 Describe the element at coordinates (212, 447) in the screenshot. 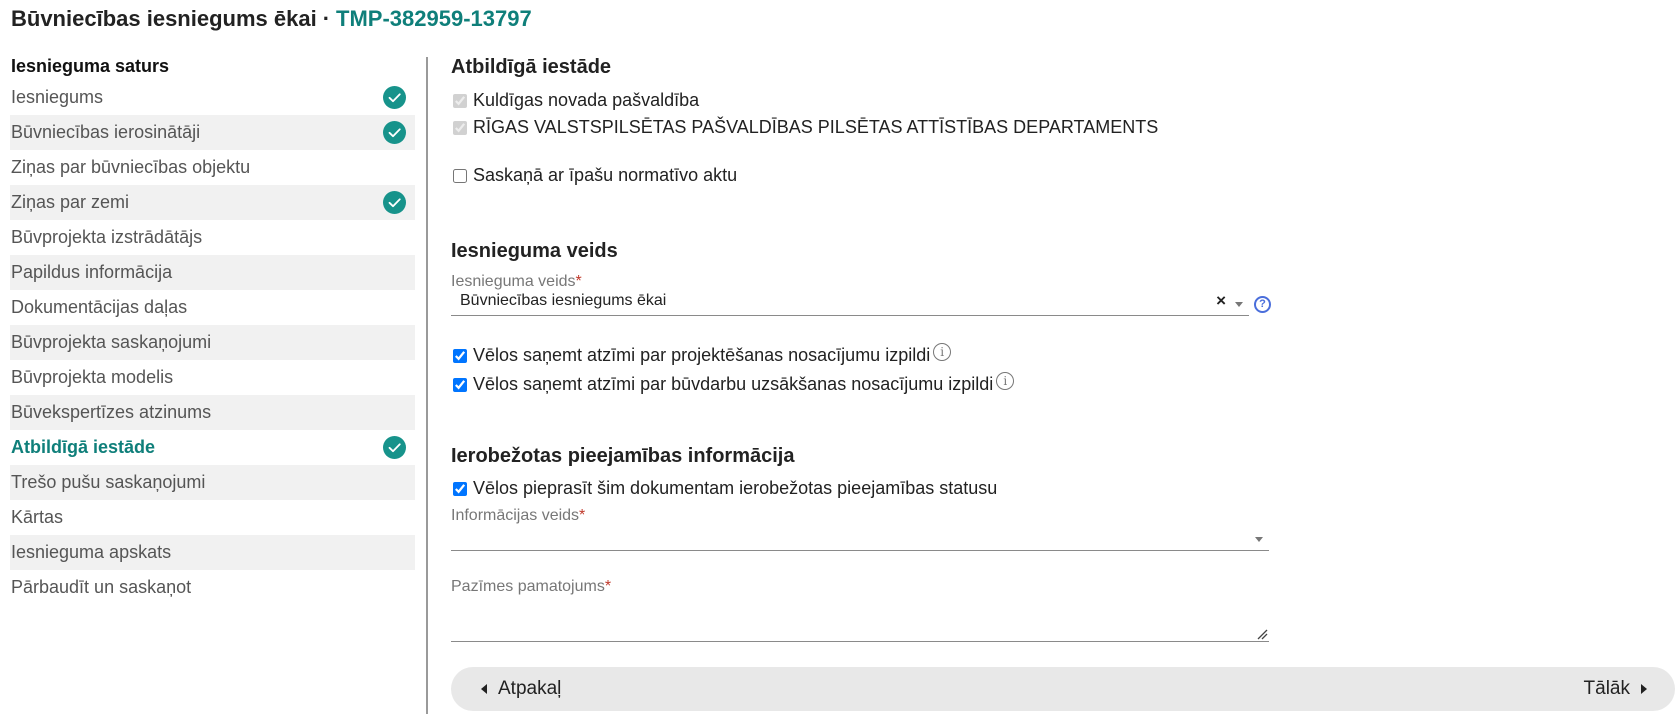

I see `sidebar-item: Atbildīgā iestāde` at that location.